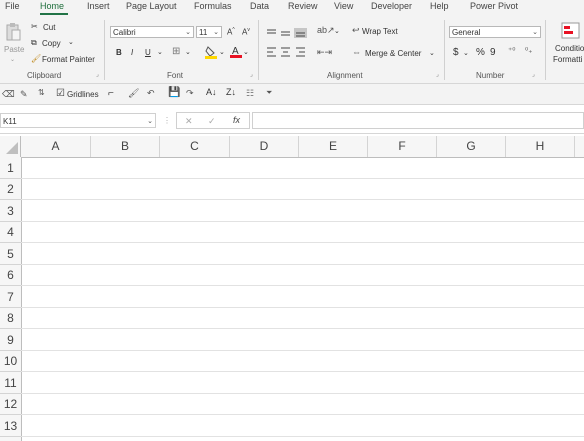  I want to click on grow-font-button: A^, so click(231, 32).